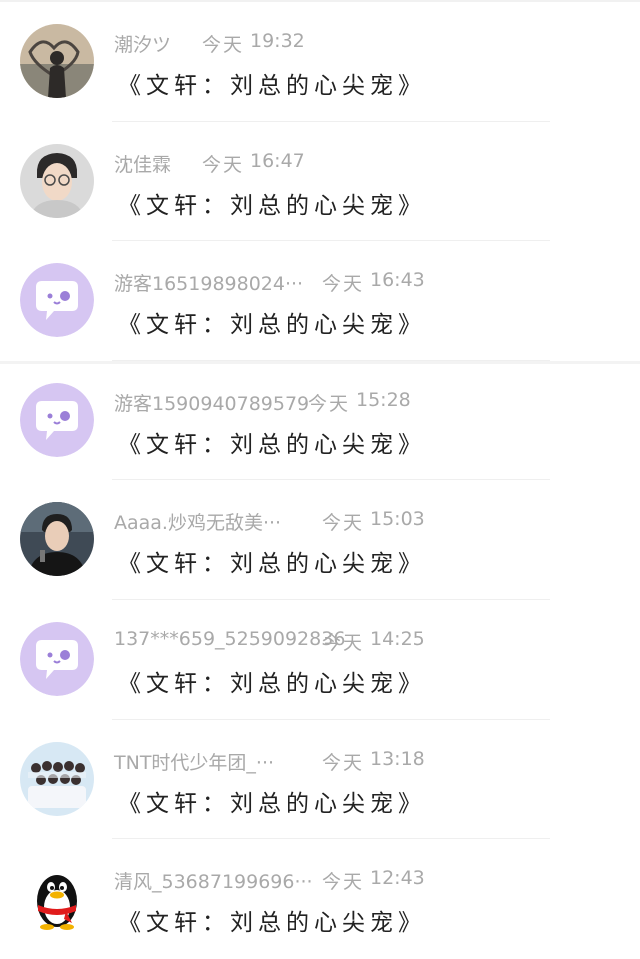 This screenshot has width=640, height=959. What do you see at coordinates (320, 420) in the screenshot?
I see `comment-row: 游客1590940789579 今天 15:28 《文轩：刘总的心尖宠》` at bounding box center [320, 420].